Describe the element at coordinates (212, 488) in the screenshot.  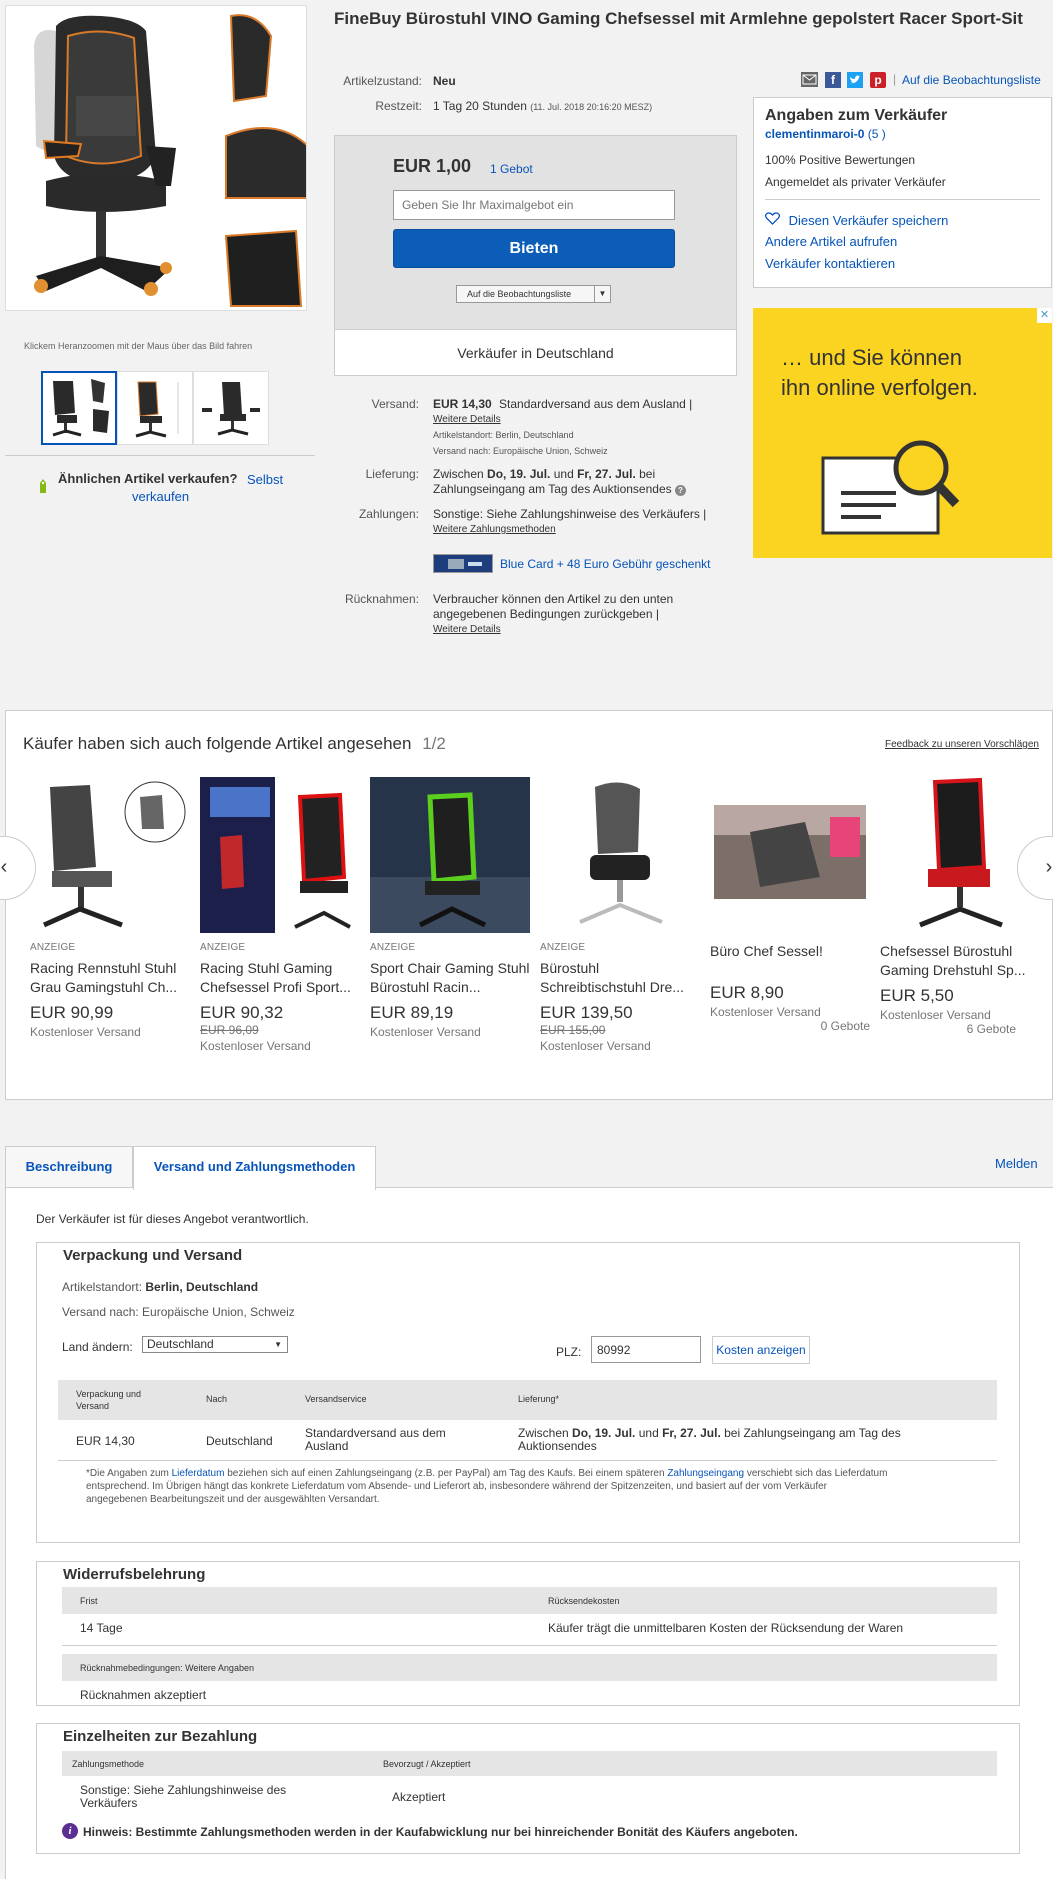
I see `sell-yourself-link: Selbst verkaufen` at that location.